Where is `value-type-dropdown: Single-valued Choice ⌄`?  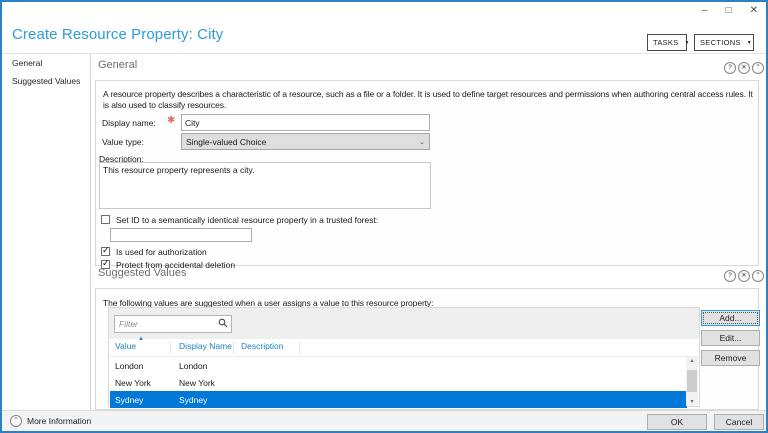
value-type-dropdown: Single-valued Choice ⌄ is located at coordinates (305, 141).